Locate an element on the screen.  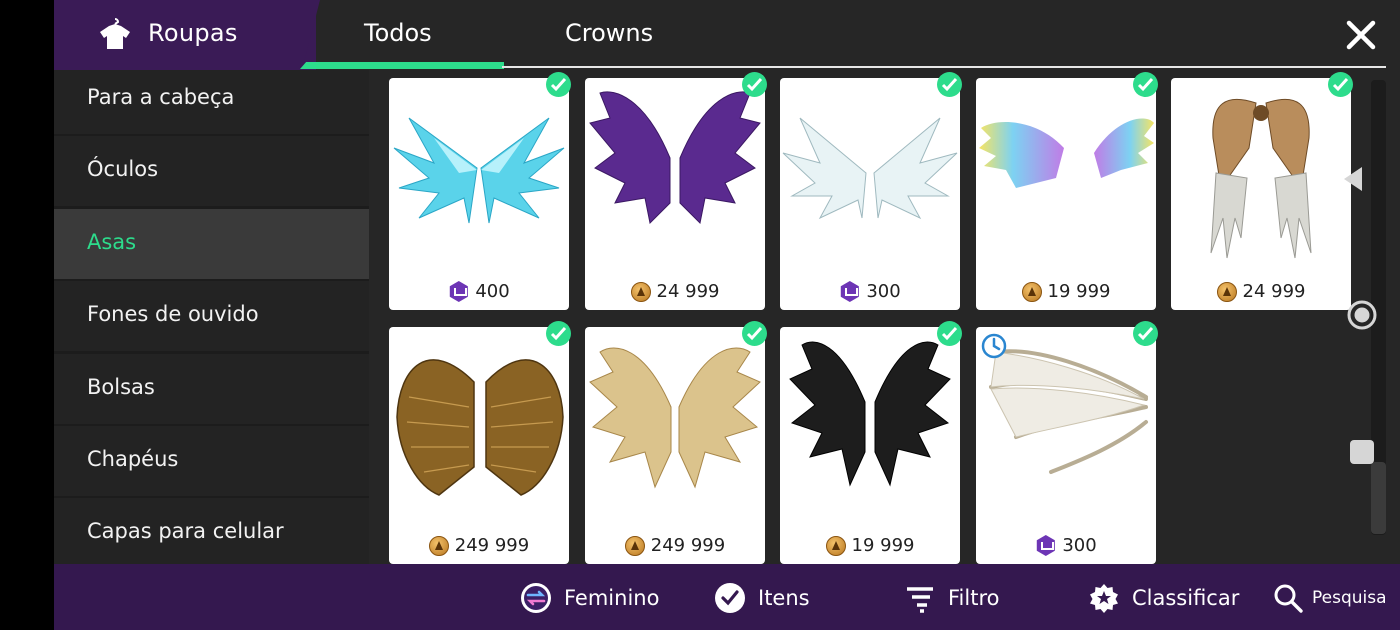
sidebar-item-bolsas: Bolsas is located at coordinates (211, 389).